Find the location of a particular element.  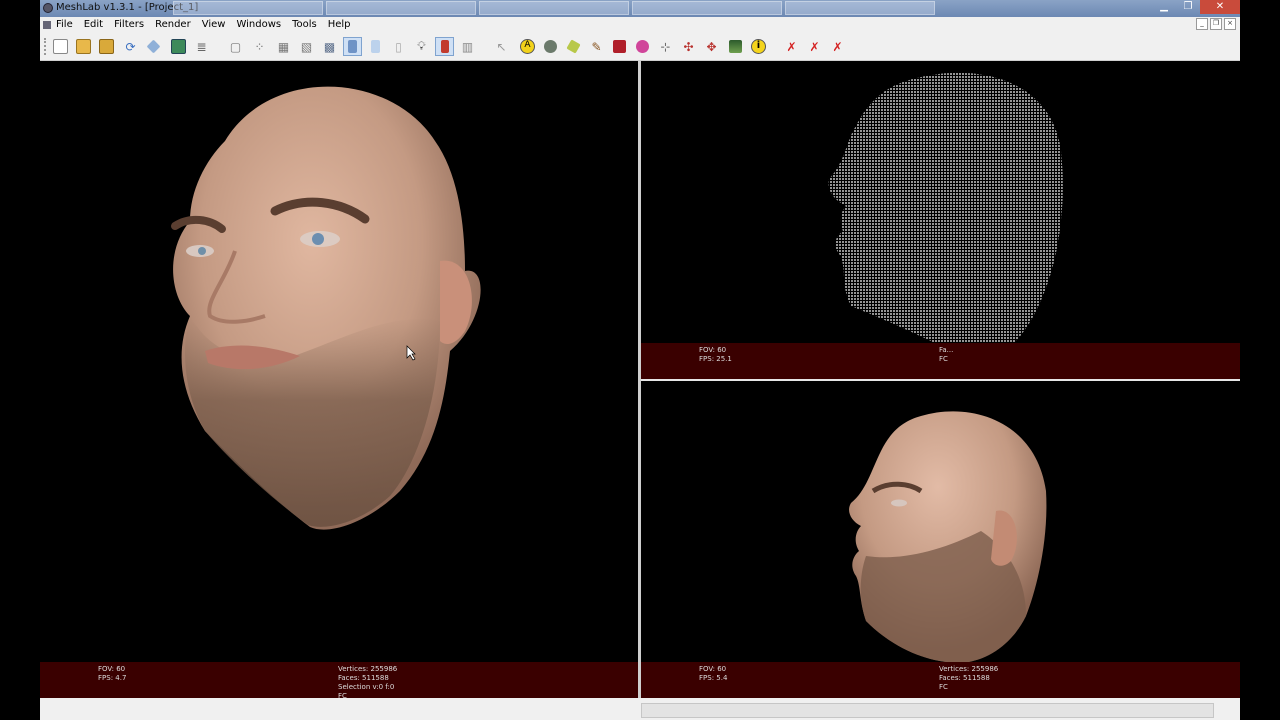

textured-head-mesh is located at coordinates (326, 308).